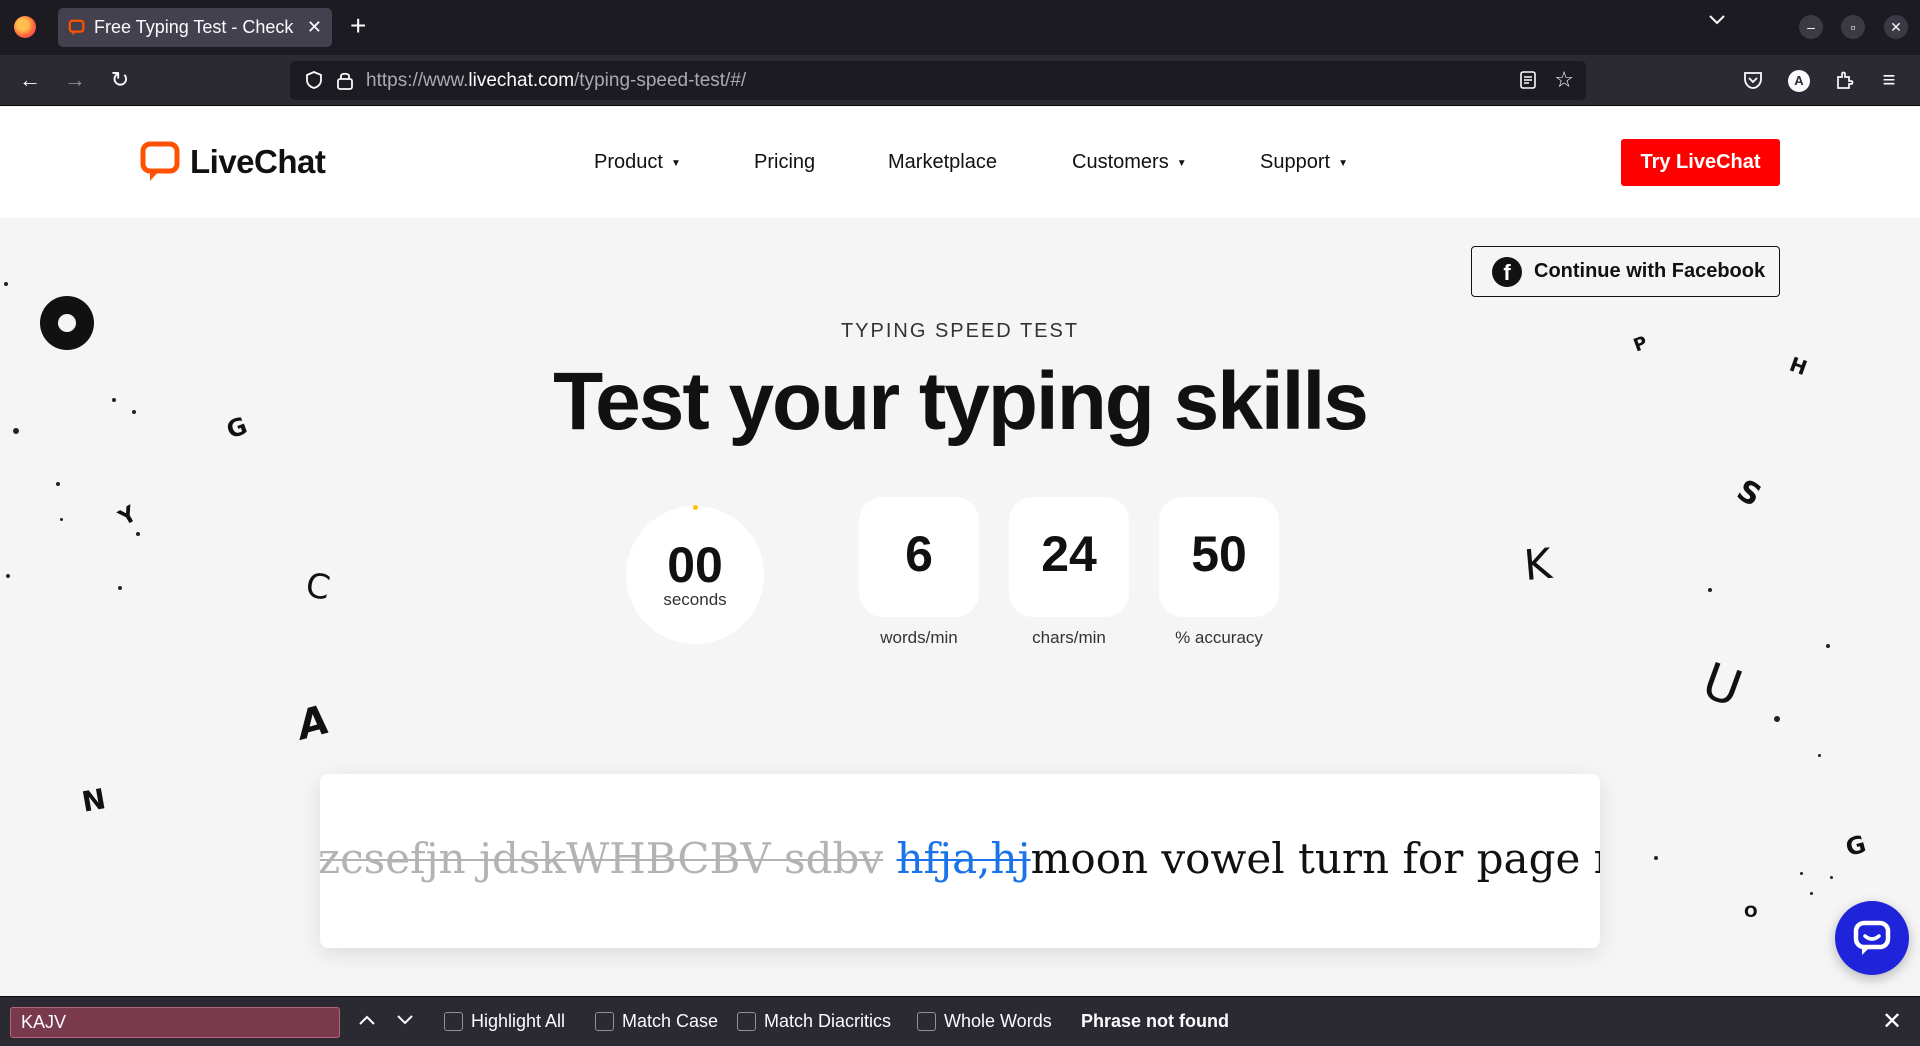 The image size is (1920, 1046). What do you see at coordinates (963, 858) in the screenshot?
I see `current-word: hfja,hj` at bounding box center [963, 858].